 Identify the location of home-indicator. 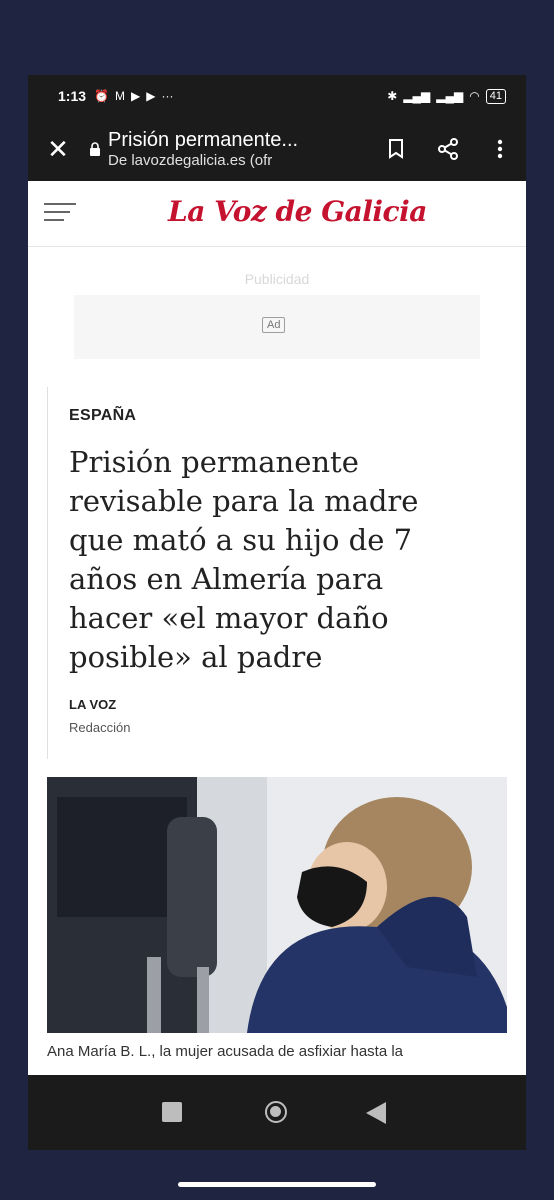
(277, 1184).